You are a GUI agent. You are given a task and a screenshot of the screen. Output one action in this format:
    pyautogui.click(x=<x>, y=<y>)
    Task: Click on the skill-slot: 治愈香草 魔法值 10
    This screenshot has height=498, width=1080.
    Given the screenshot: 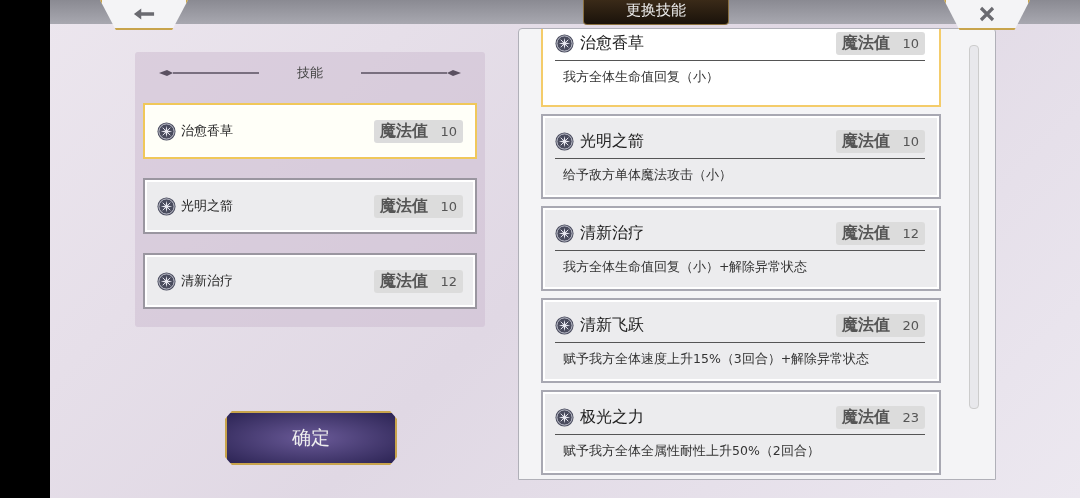 What is the action you would take?
    pyautogui.click(x=310, y=131)
    